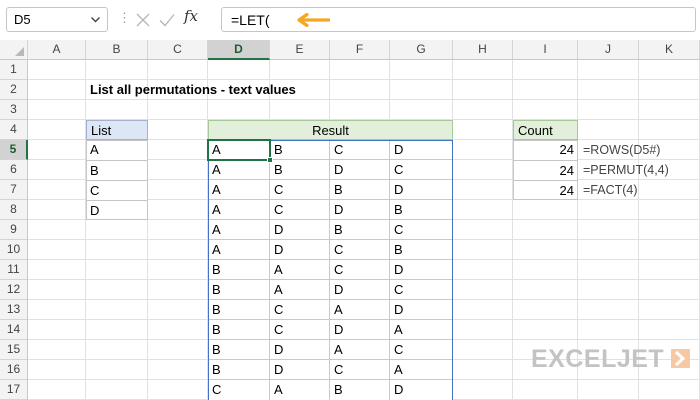 Image resolution: width=700 pixels, height=400 pixels. What do you see at coordinates (19, 51) in the screenshot?
I see `select-all-icon` at bounding box center [19, 51].